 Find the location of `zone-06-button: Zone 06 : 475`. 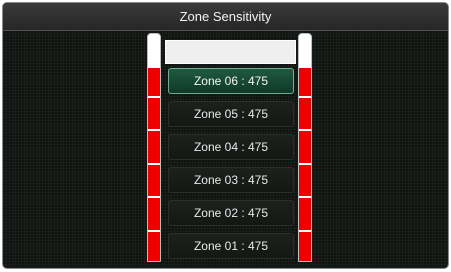

zone-06-button: Zone 06 : 475 is located at coordinates (231, 81).